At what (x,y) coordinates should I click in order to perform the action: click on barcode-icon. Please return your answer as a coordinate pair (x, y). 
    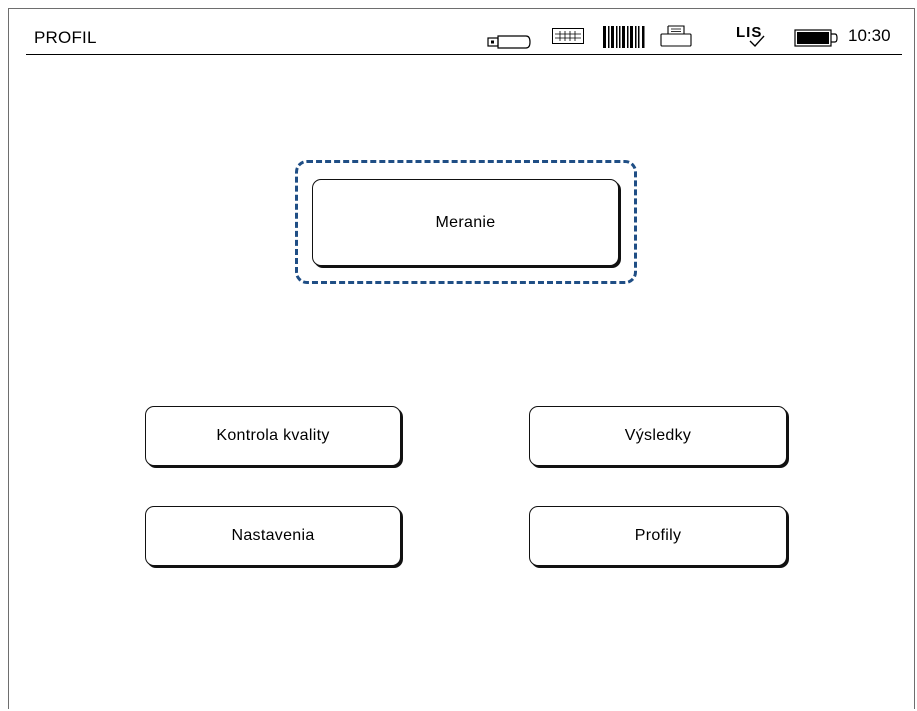
    Looking at the image, I should click on (624, 37).